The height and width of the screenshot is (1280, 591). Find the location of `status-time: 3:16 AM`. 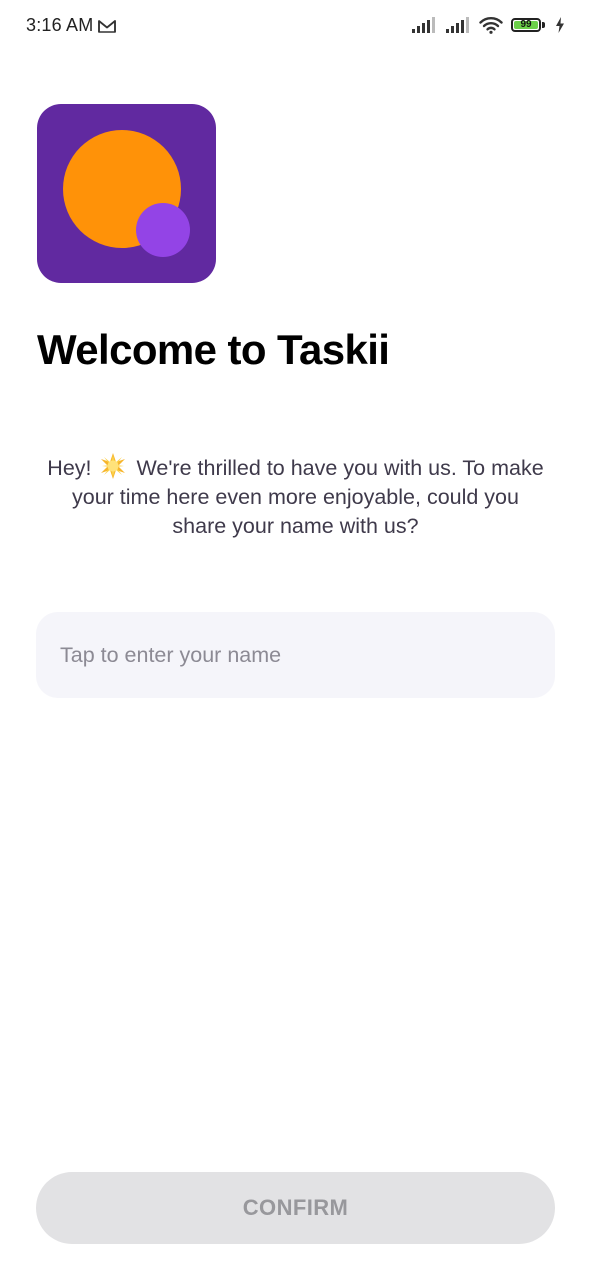

status-time: 3:16 AM is located at coordinates (60, 25).